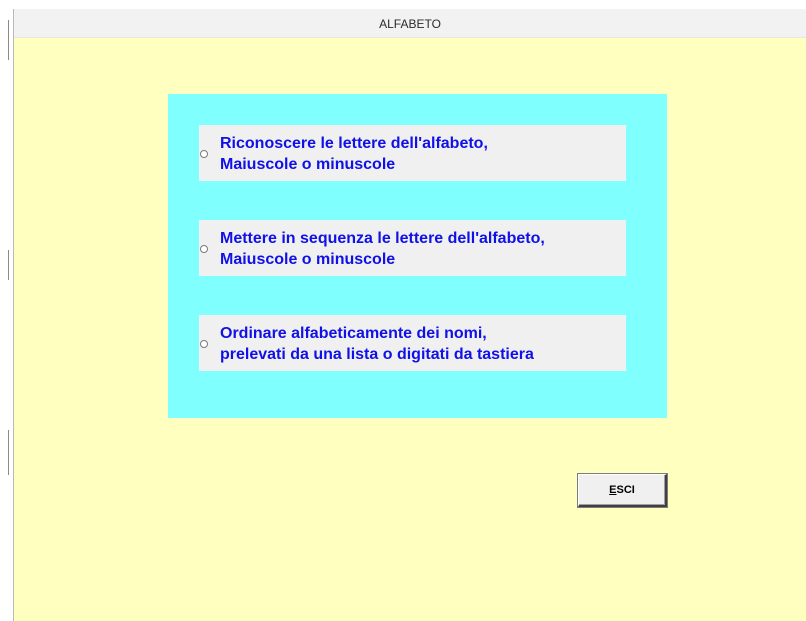 The image size is (806, 621). I want to click on exit-button: ESCI, so click(622, 490).